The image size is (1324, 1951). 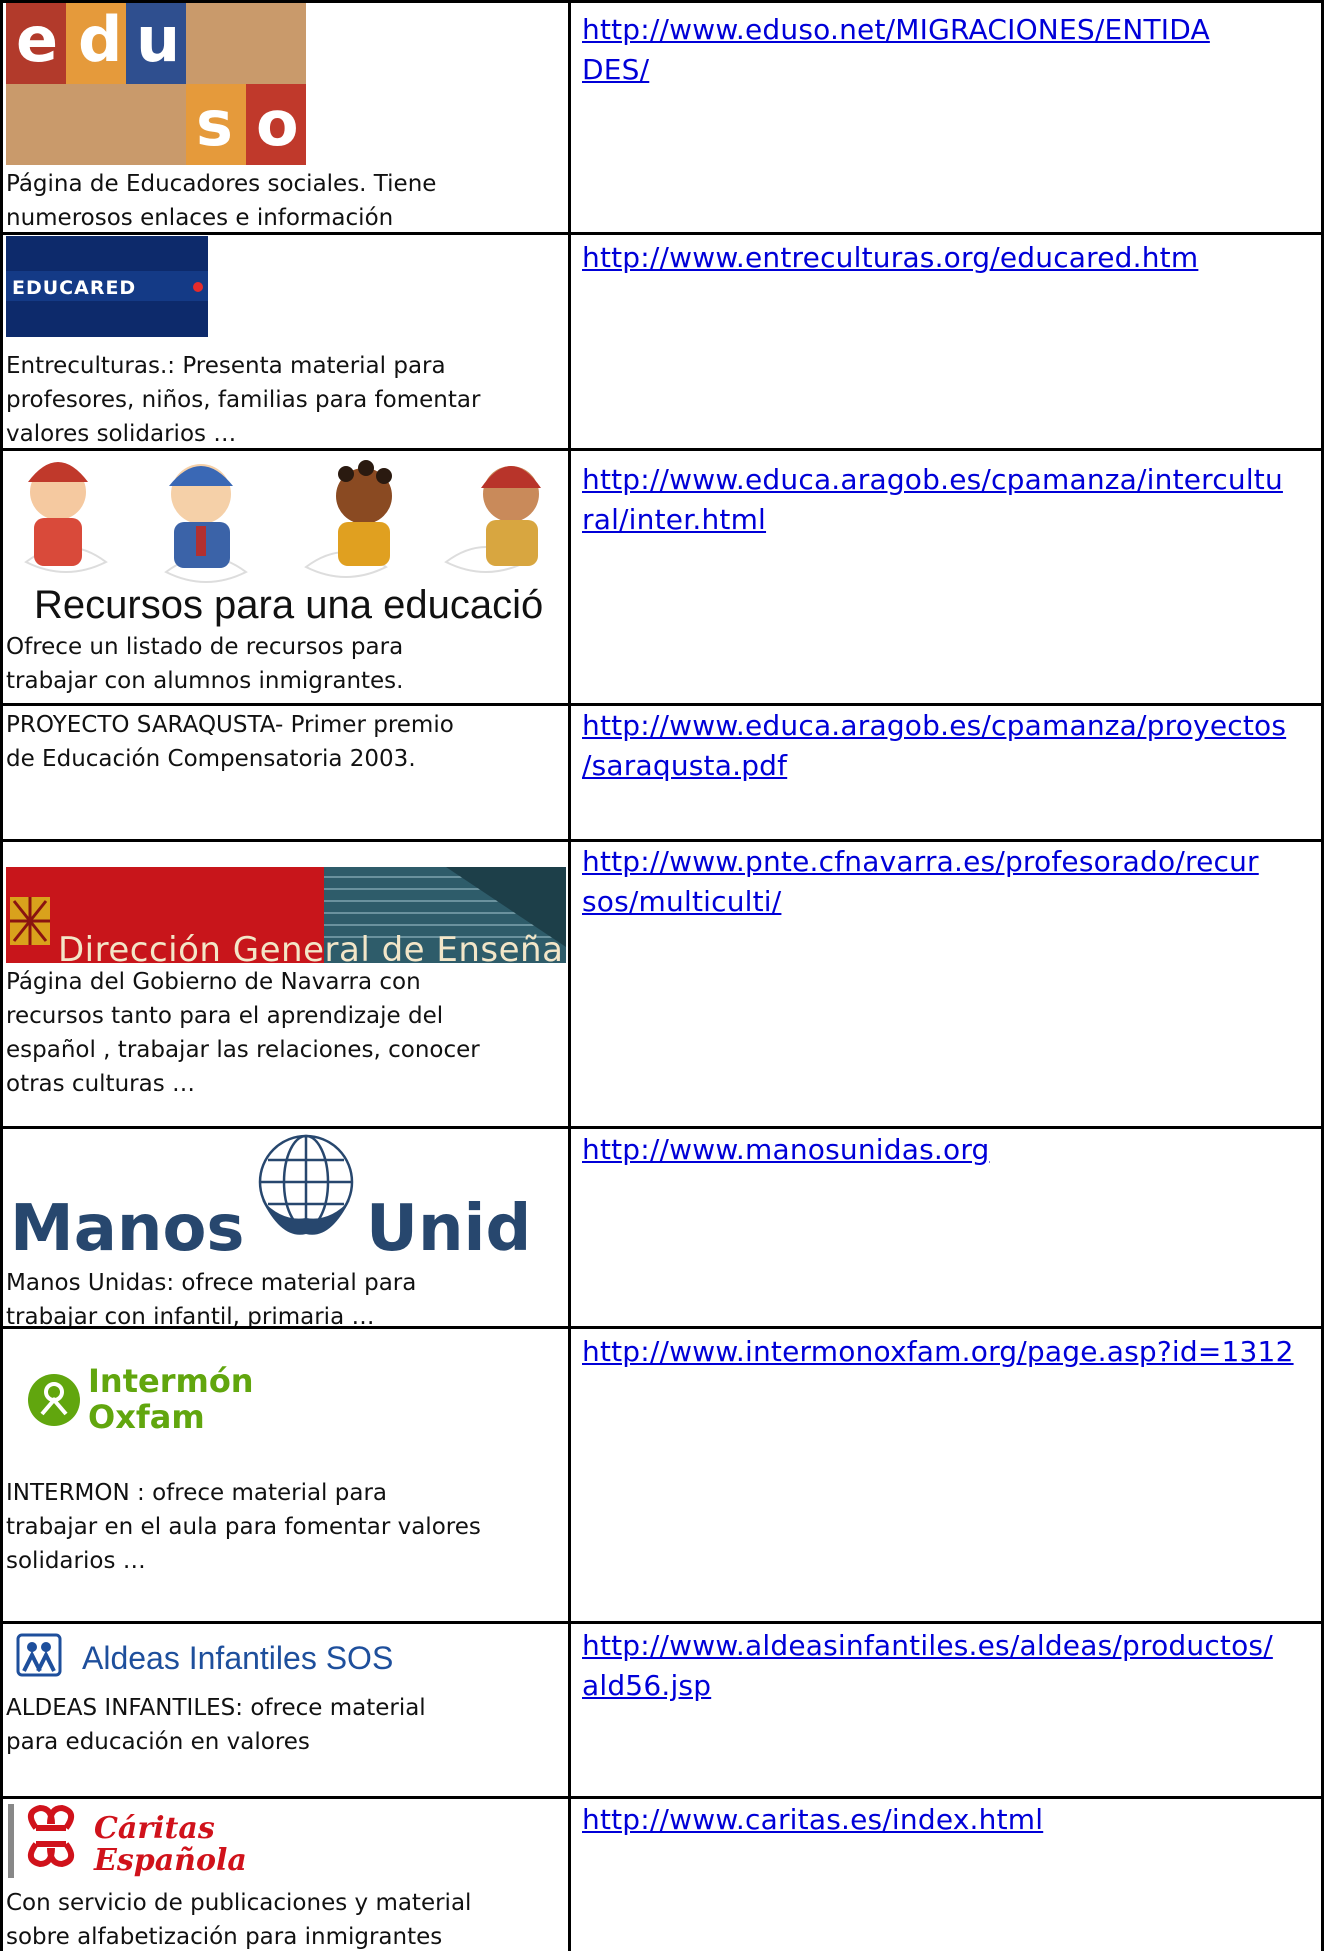 What do you see at coordinates (237, 1658) in the screenshot?
I see `aldeas-logo-text: Aldeas Infantiles SOS` at bounding box center [237, 1658].